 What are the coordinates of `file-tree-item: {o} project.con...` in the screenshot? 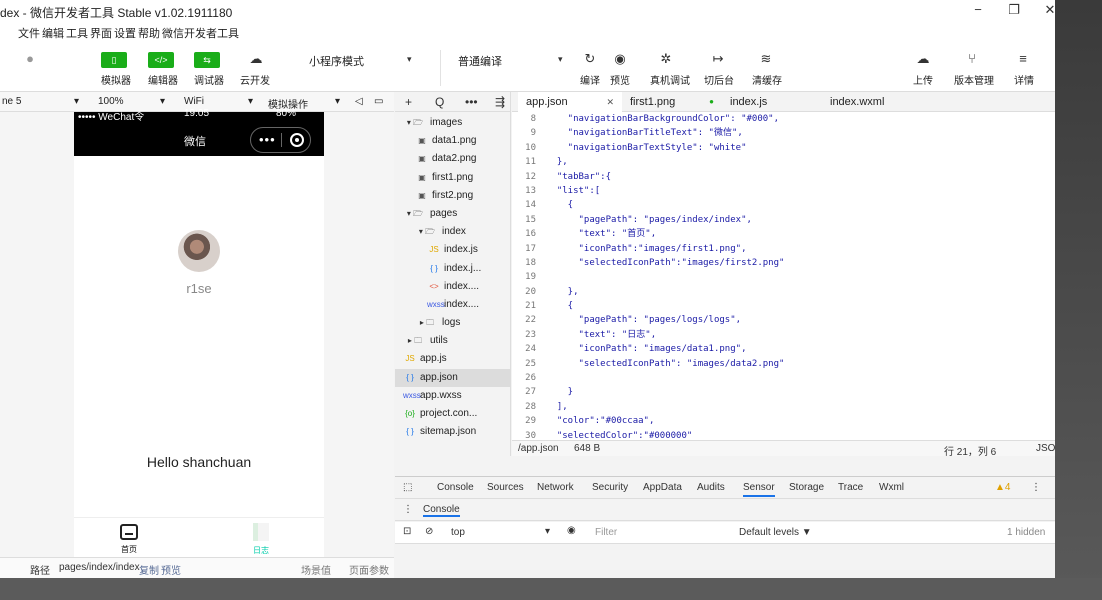 It's located at (453, 414).